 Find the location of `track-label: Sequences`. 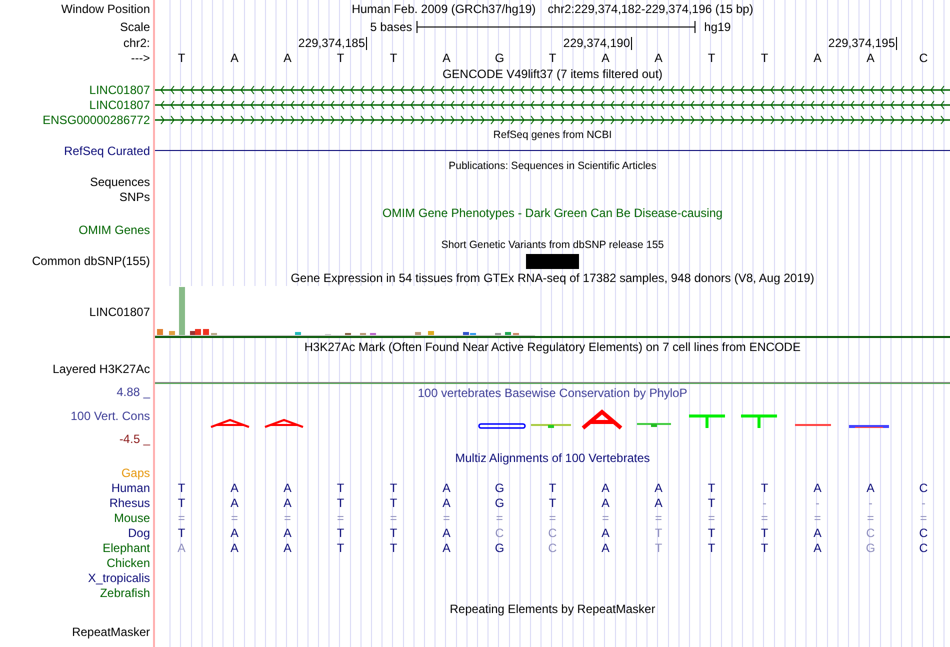

track-label: Sequences is located at coordinates (120, 181).